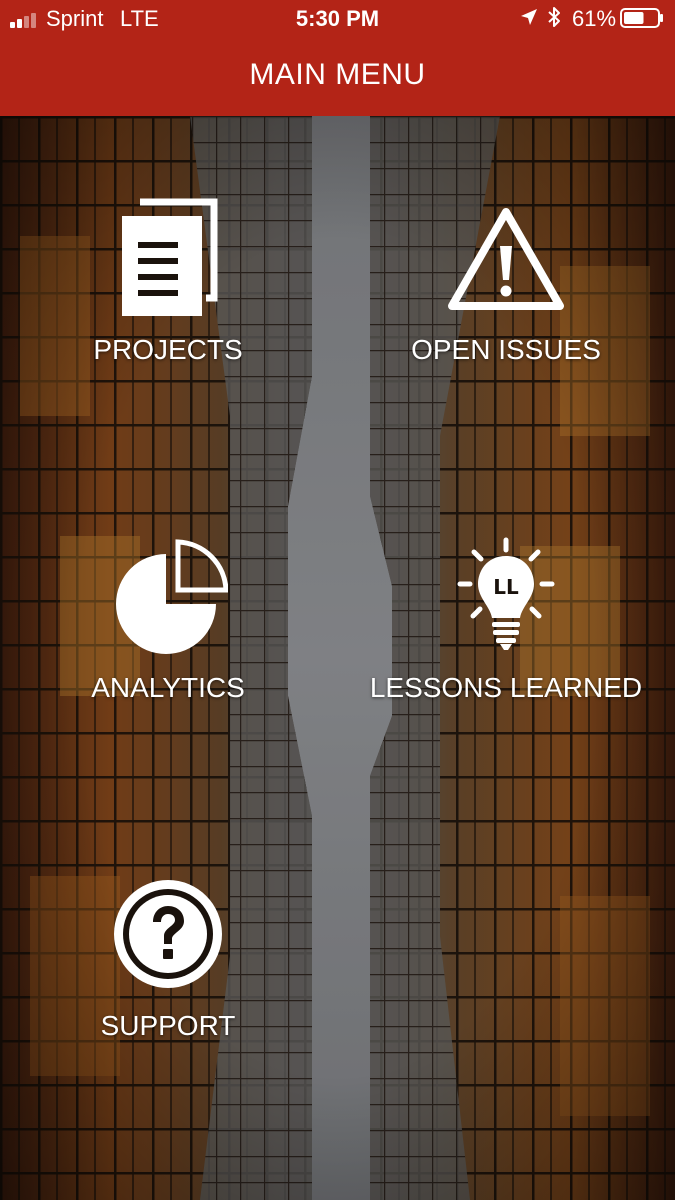 The image size is (675, 1200). What do you see at coordinates (506, 587) in the screenshot?
I see `svg-text: LL` at bounding box center [506, 587].